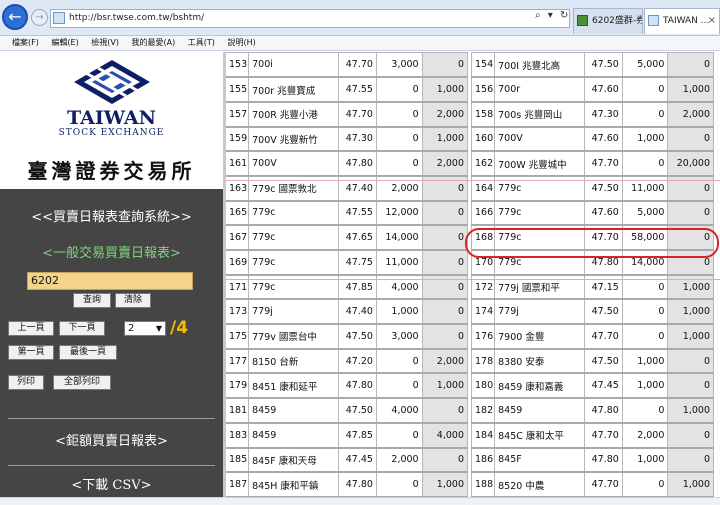  What do you see at coordinates (399, 336) in the screenshot?
I see `buy-qty-cell: 3,000` at bounding box center [399, 336].